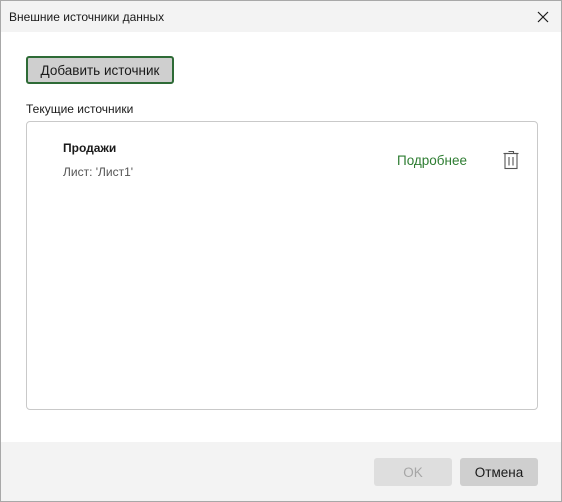 This screenshot has height=502, width=562. I want to click on trash-icon, so click(511, 160).